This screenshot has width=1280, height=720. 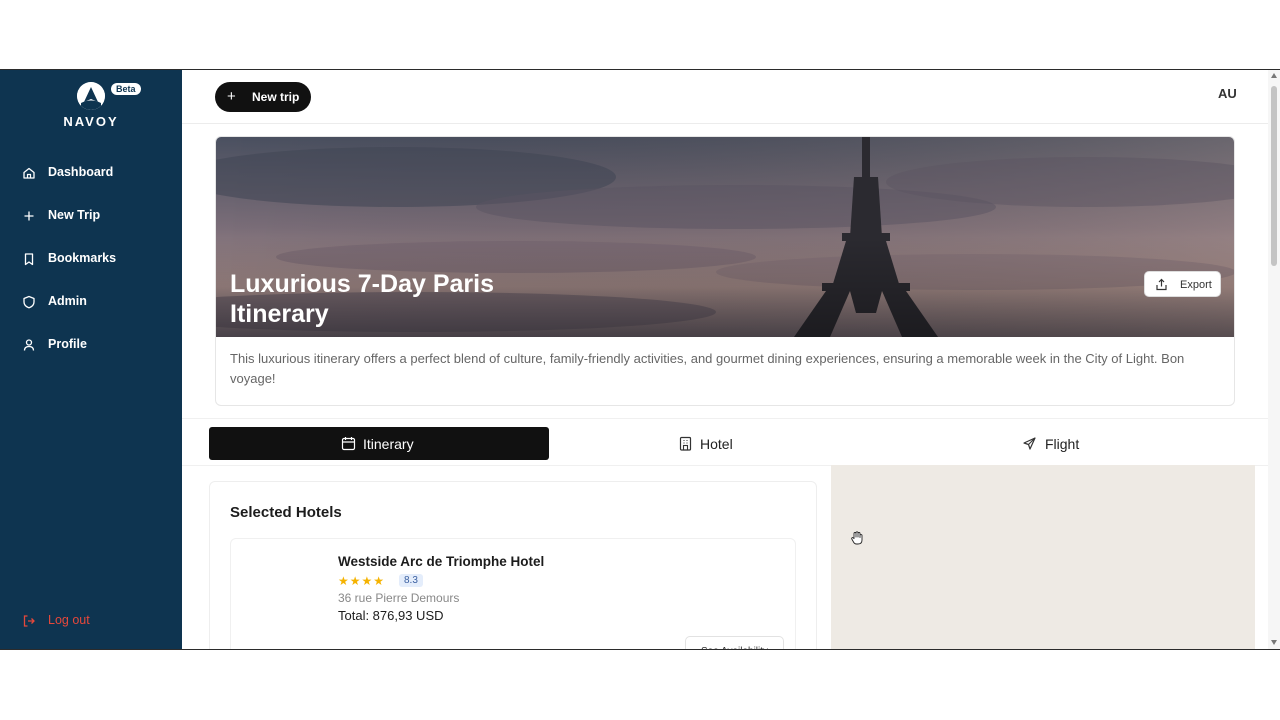 I want to click on sidebar-item-bookmarks: Bookmarks, so click(x=91, y=259).